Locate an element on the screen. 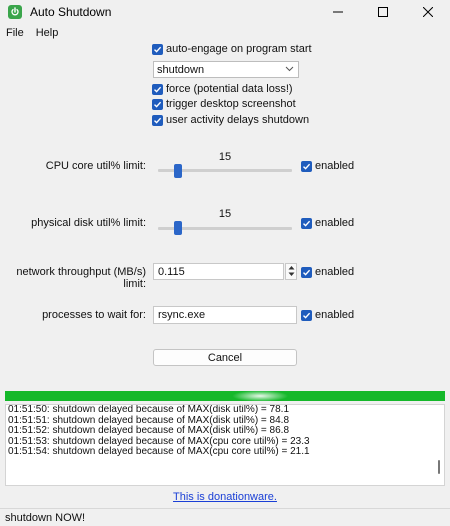  processes-value: rsync.exe is located at coordinates (182, 315).